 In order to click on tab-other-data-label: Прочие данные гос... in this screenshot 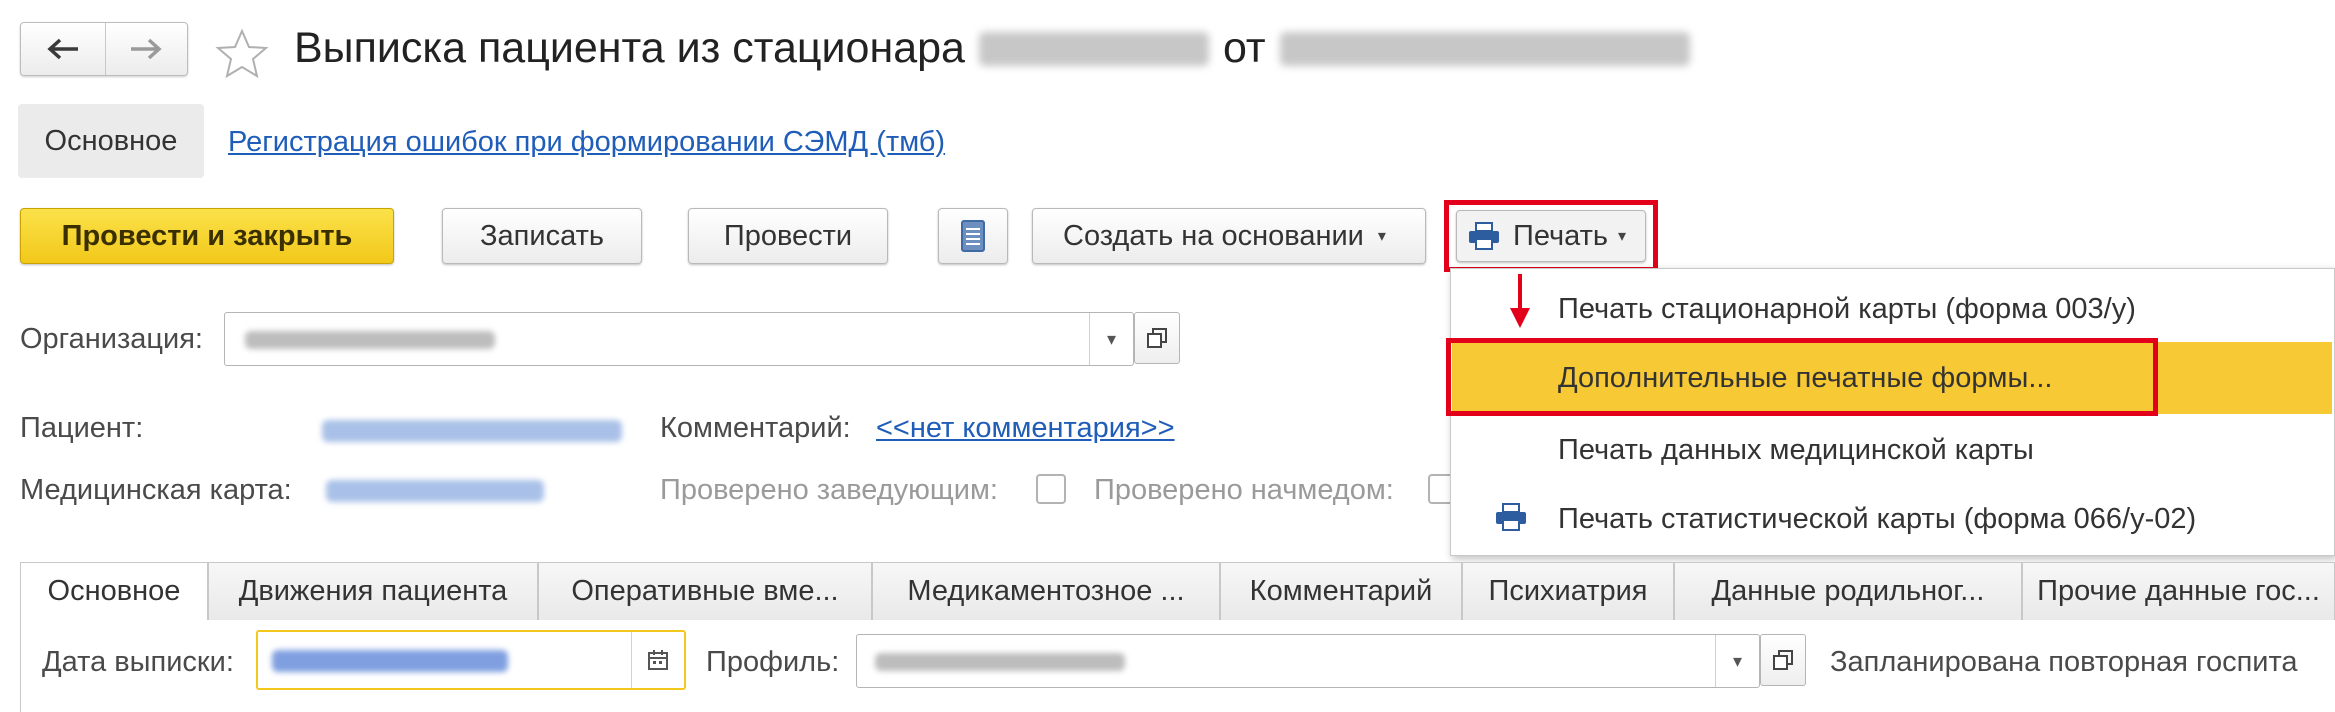, I will do `click(2178, 591)`.